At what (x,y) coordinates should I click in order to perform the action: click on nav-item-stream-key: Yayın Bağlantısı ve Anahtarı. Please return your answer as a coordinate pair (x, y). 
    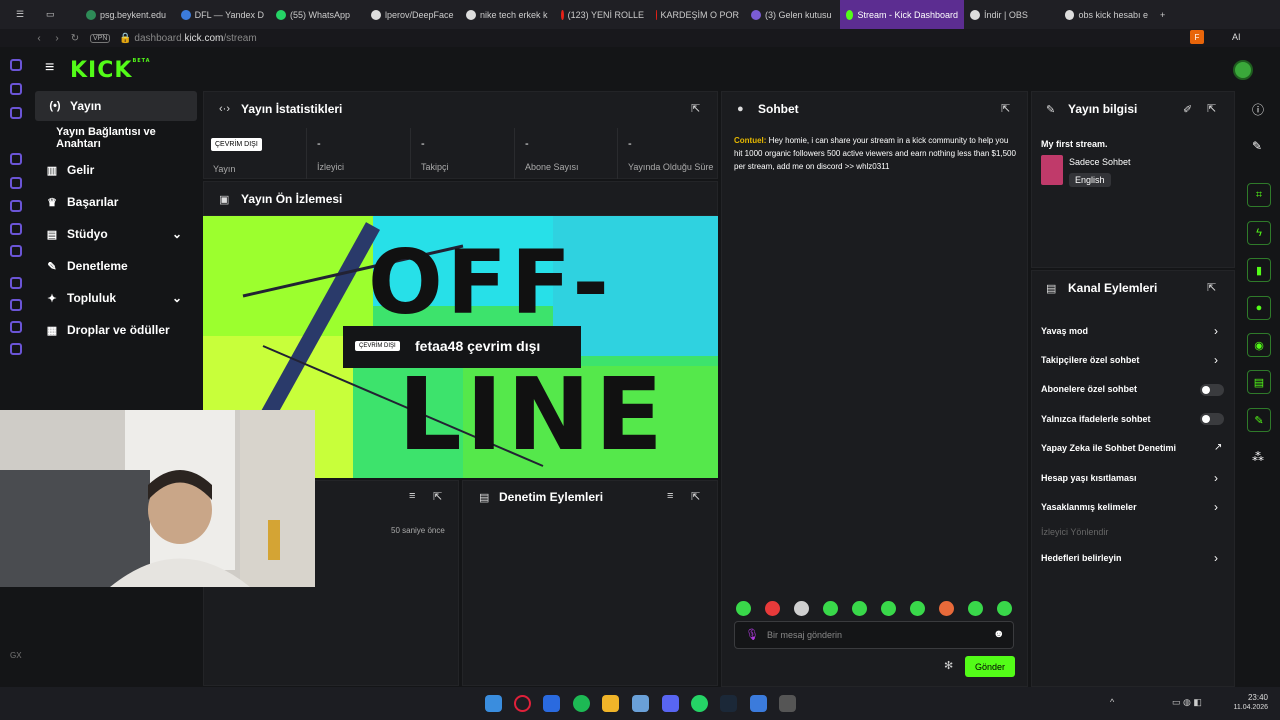
    Looking at the image, I should click on (115, 138).